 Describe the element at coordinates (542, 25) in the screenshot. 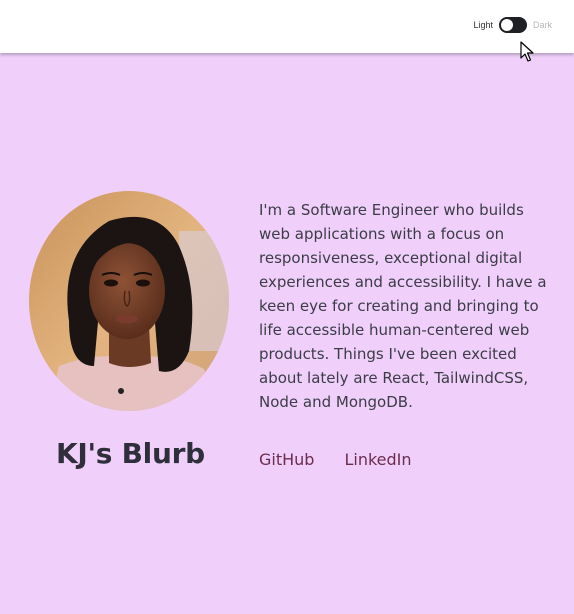

I see `dark-mode-label: Dark` at that location.